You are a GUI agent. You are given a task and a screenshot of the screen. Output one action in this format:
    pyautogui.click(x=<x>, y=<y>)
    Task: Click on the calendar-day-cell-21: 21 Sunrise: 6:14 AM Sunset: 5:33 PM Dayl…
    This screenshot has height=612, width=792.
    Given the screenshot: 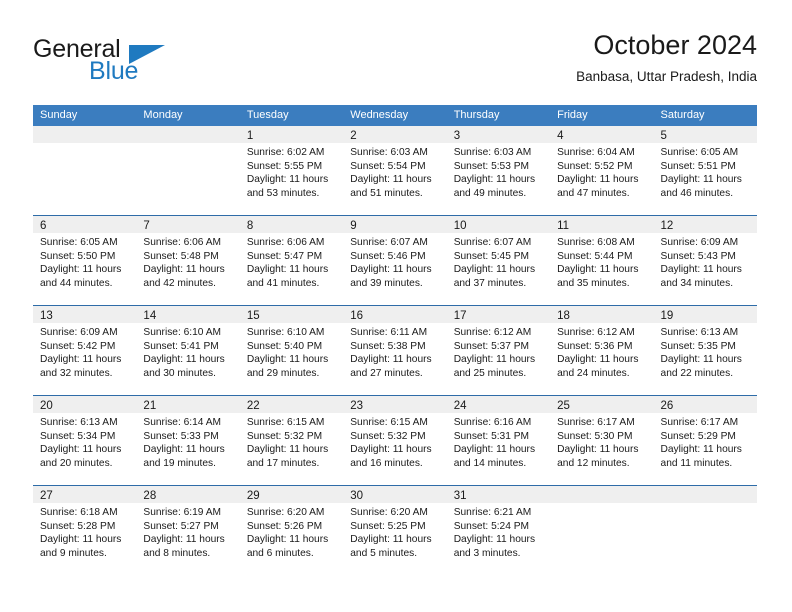 What is the action you would take?
    pyautogui.click(x=188, y=440)
    